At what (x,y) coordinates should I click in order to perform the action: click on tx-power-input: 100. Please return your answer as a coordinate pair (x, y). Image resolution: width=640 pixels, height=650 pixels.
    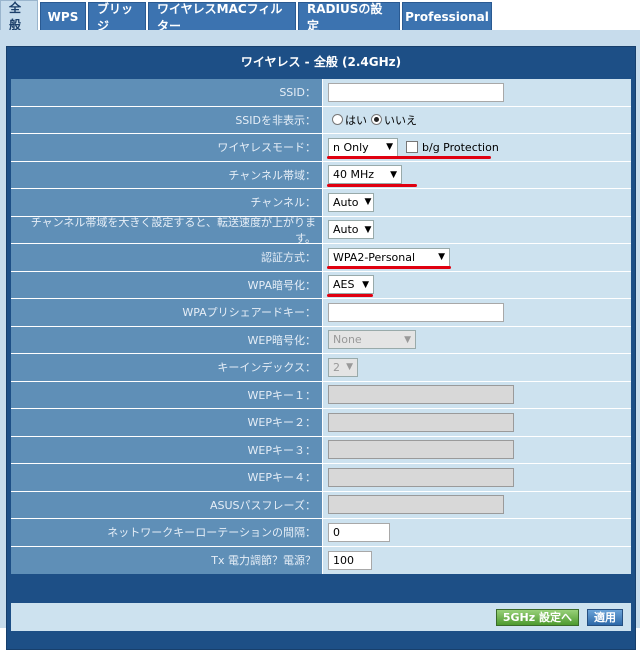
    Looking at the image, I should click on (350, 560).